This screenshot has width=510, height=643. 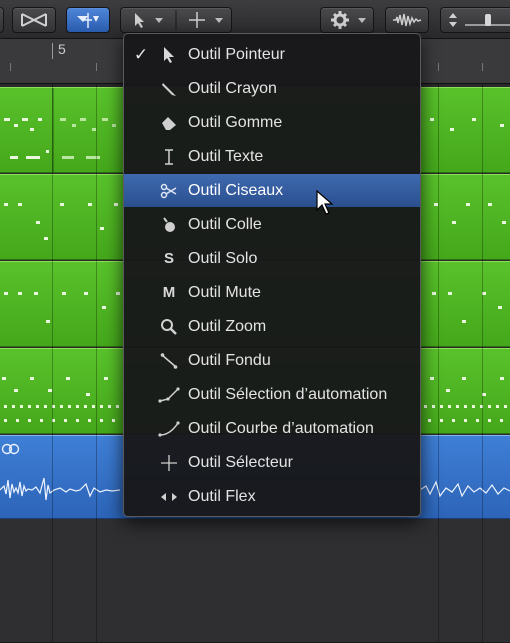 I want to click on tool-selector-group, so click(x=176, y=20).